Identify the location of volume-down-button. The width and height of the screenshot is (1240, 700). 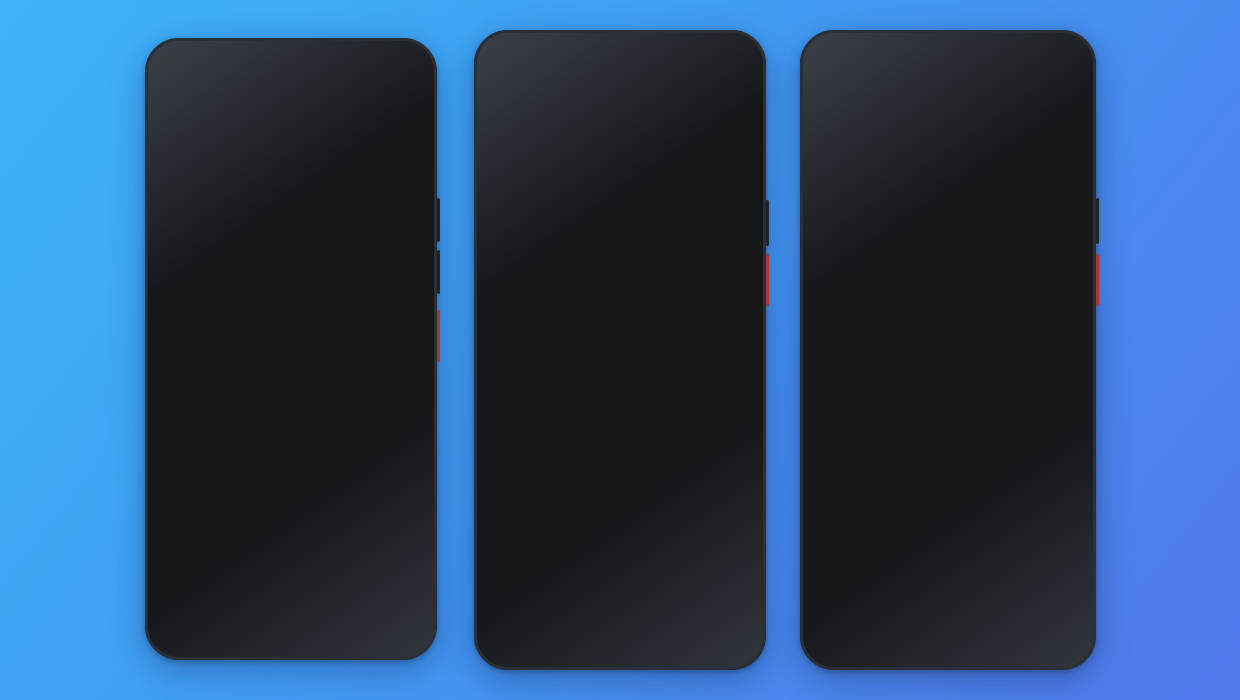
(438, 272).